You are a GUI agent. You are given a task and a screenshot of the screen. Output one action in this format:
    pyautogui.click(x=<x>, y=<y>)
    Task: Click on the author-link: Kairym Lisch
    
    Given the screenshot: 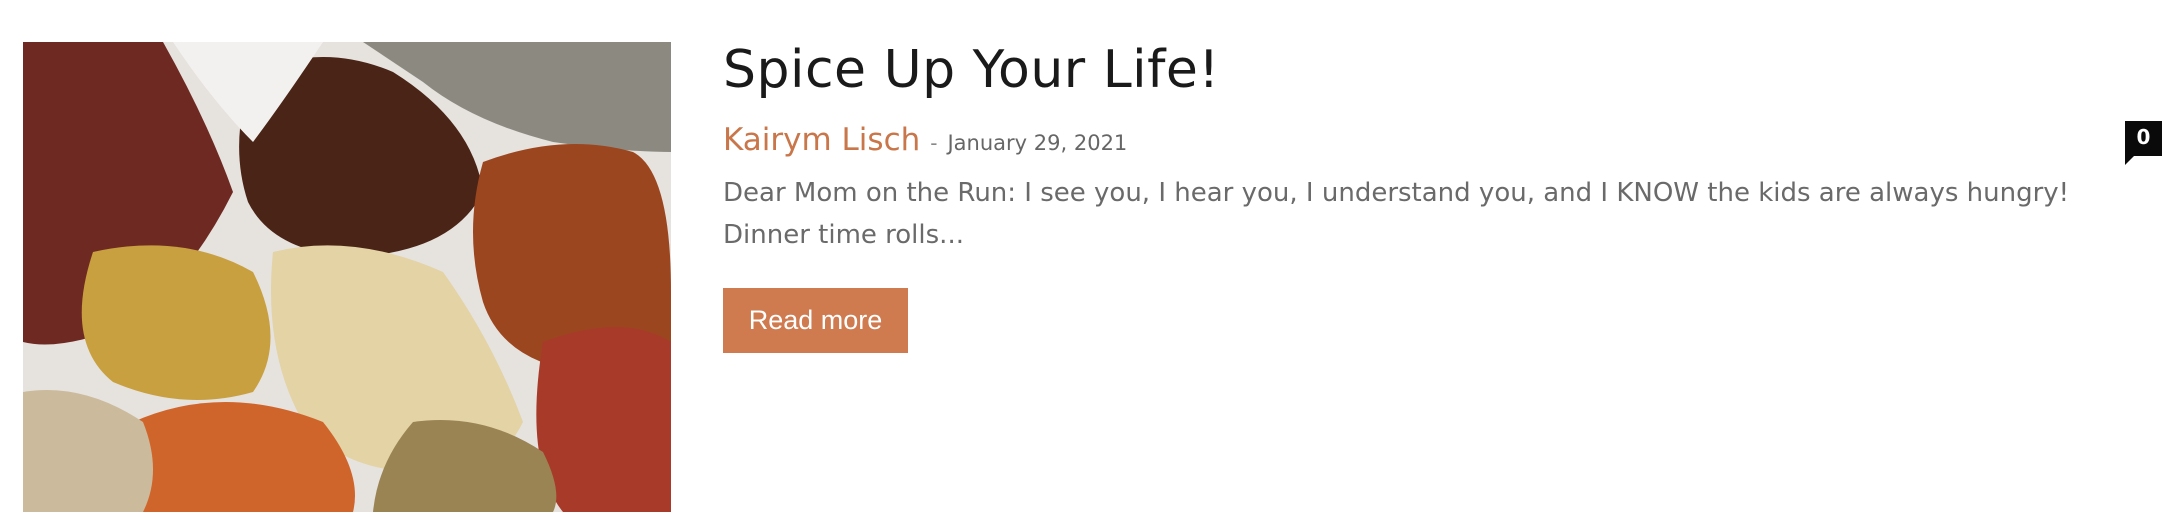 What is the action you would take?
    pyautogui.click(x=821, y=140)
    